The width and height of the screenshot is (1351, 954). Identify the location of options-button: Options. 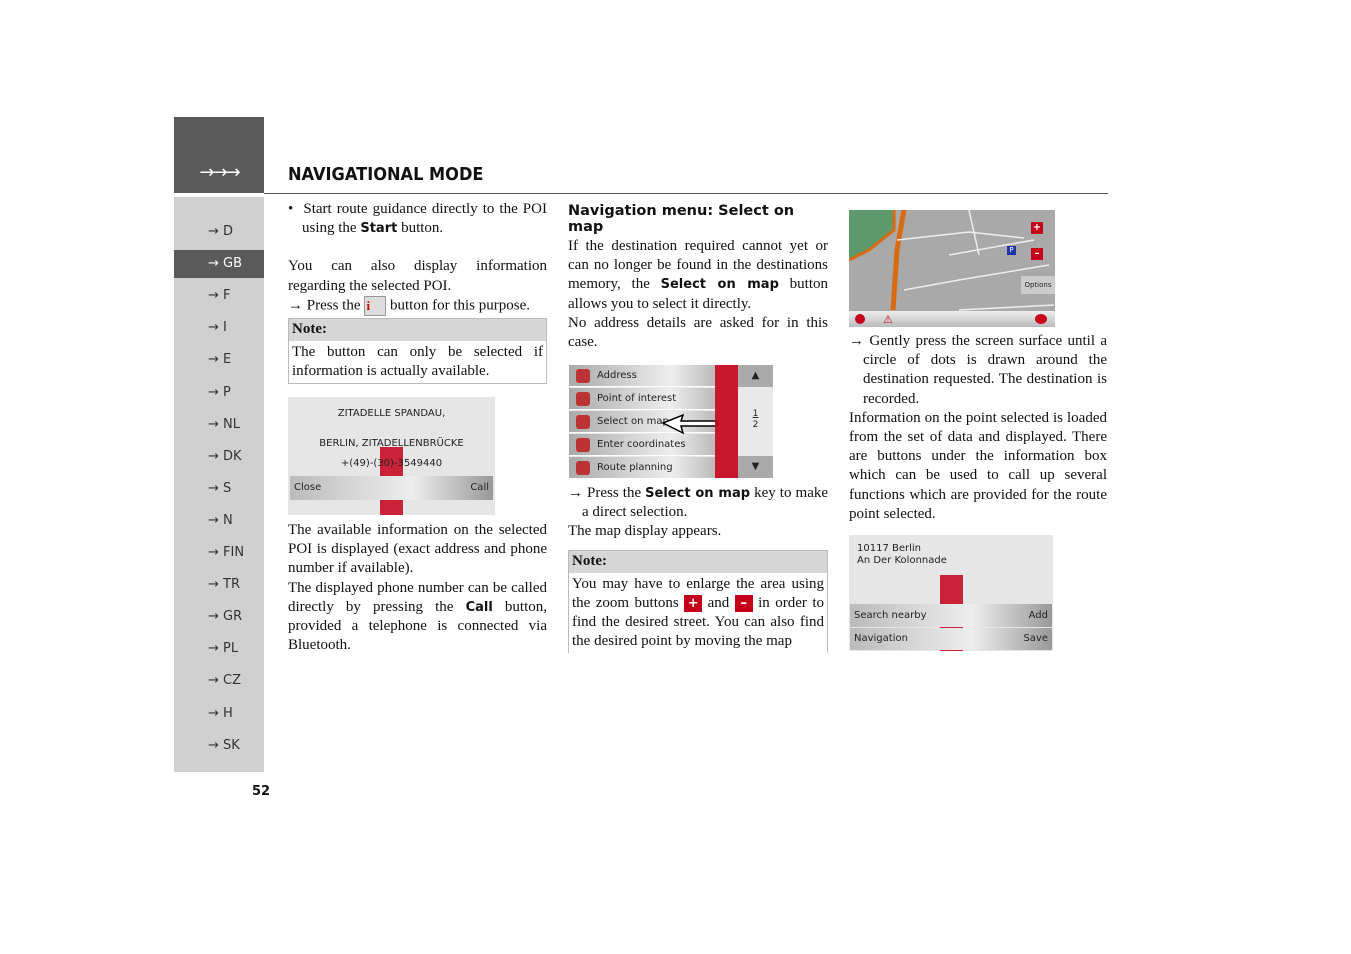
(1038, 285).